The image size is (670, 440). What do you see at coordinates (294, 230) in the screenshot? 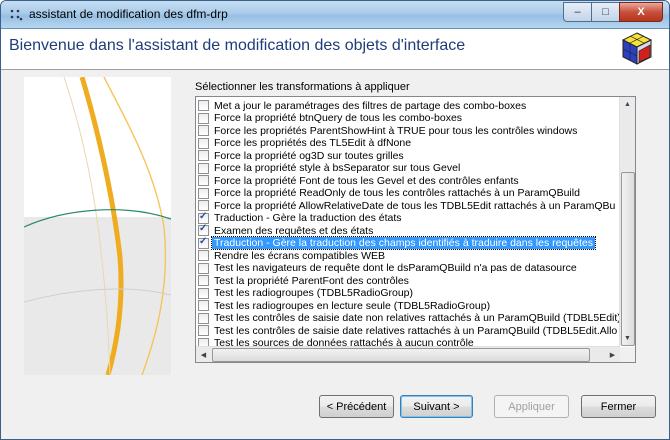
I see `item-label: Examen des requêtes et des états` at bounding box center [294, 230].